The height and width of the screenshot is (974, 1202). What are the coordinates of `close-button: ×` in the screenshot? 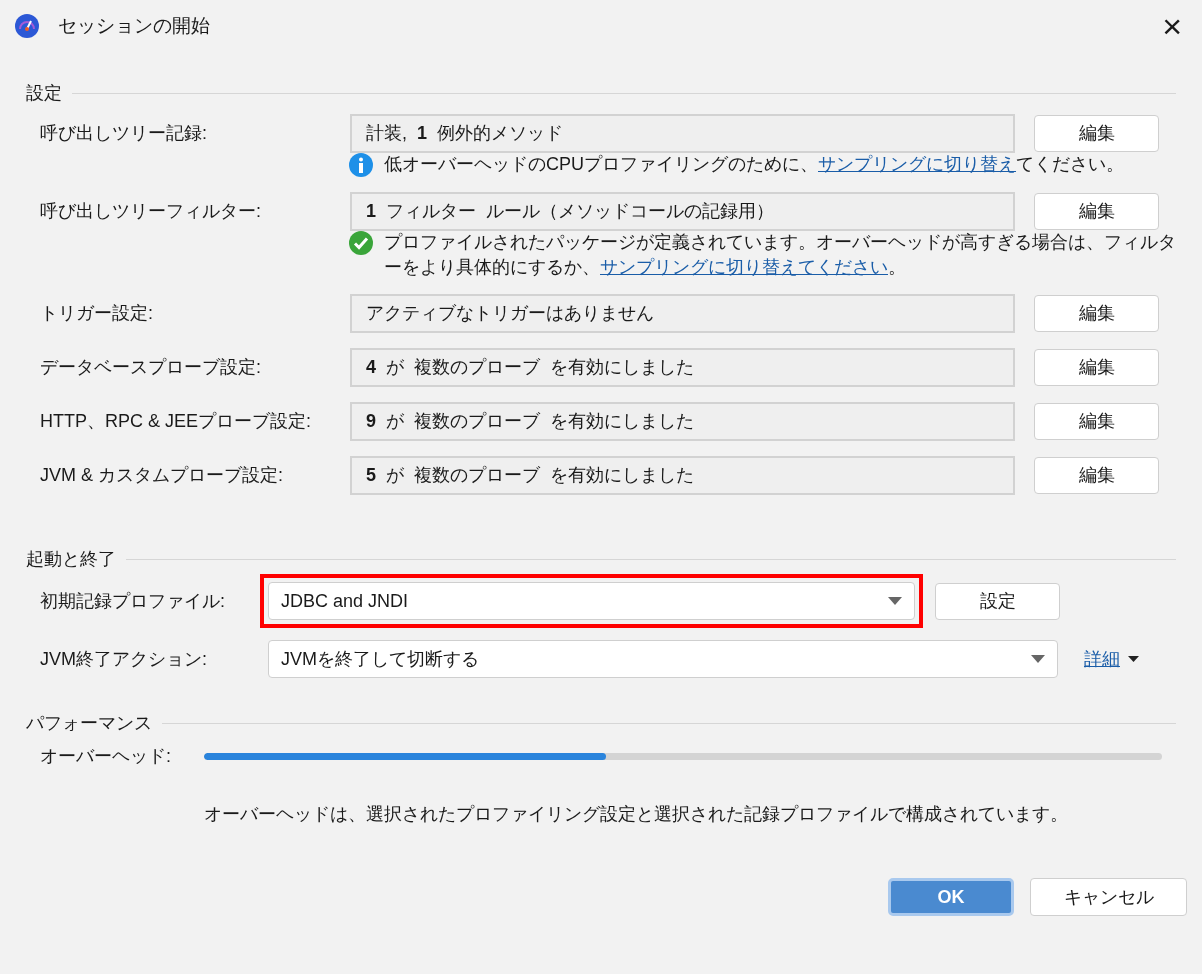 It's located at (1172, 26).